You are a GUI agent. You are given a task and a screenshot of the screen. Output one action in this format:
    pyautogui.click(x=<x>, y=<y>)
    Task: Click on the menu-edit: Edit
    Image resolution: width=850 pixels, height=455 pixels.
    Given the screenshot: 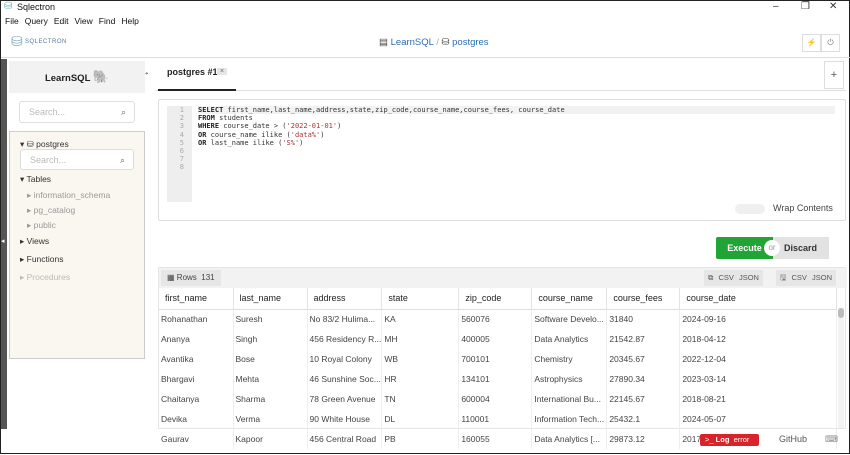 What is the action you would take?
    pyautogui.click(x=61, y=21)
    